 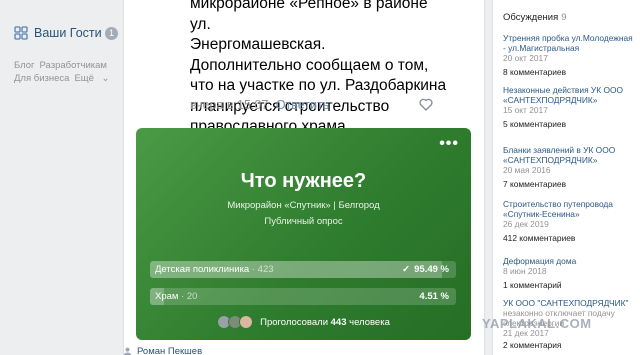 What do you see at coordinates (111, 33) in the screenshot?
I see `guests-count-badge: 1` at bounding box center [111, 33].